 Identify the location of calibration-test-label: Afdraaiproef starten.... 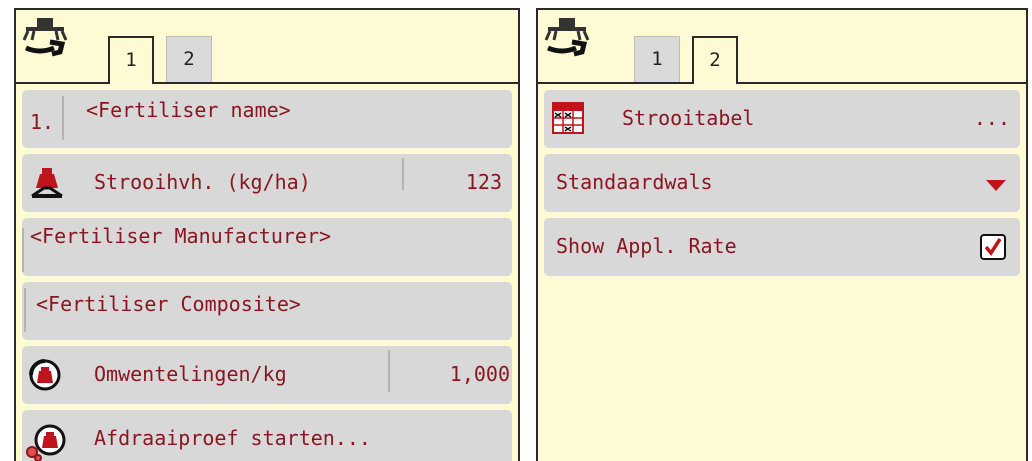
(232, 438).